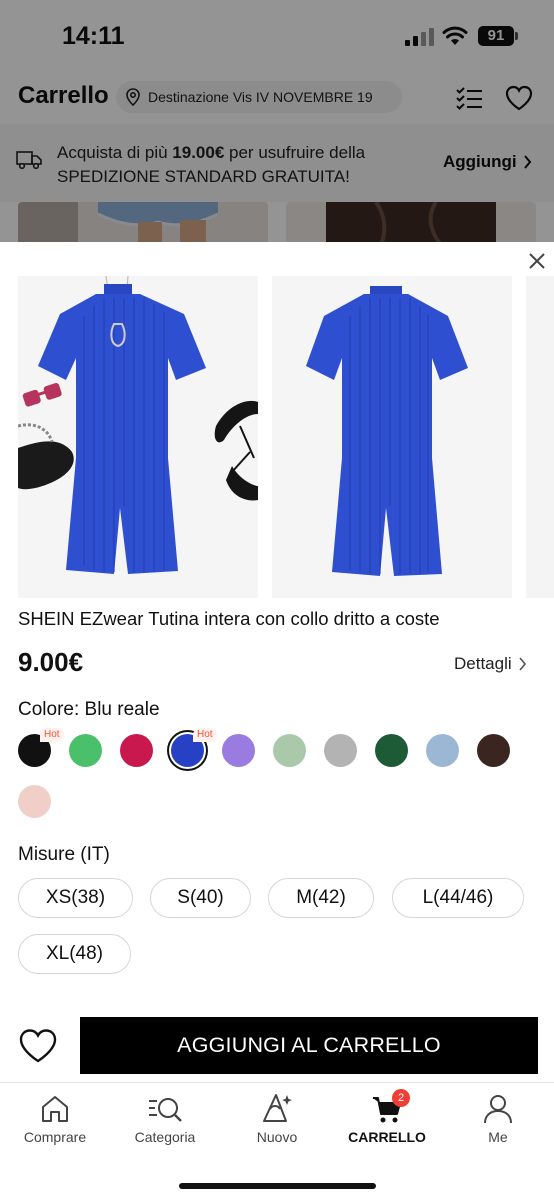  I want to click on color-swatch-dark-brown, so click(493, 750).